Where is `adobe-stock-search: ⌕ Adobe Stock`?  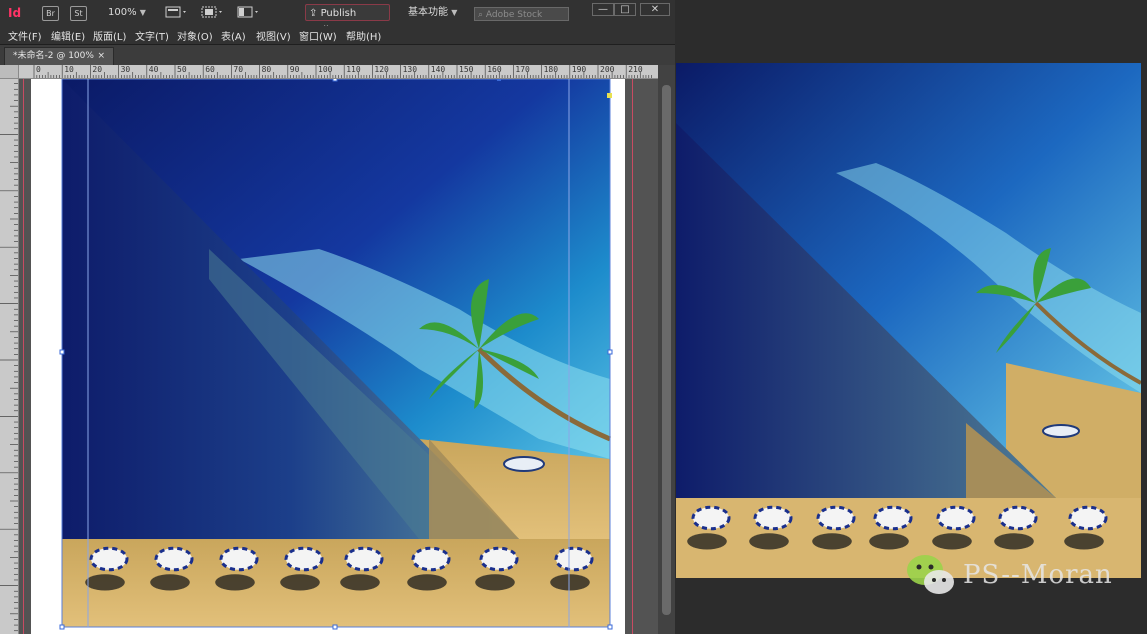 adobe-stock-search: ⌕ Adobe Stock is located at coordinates (521, 14).